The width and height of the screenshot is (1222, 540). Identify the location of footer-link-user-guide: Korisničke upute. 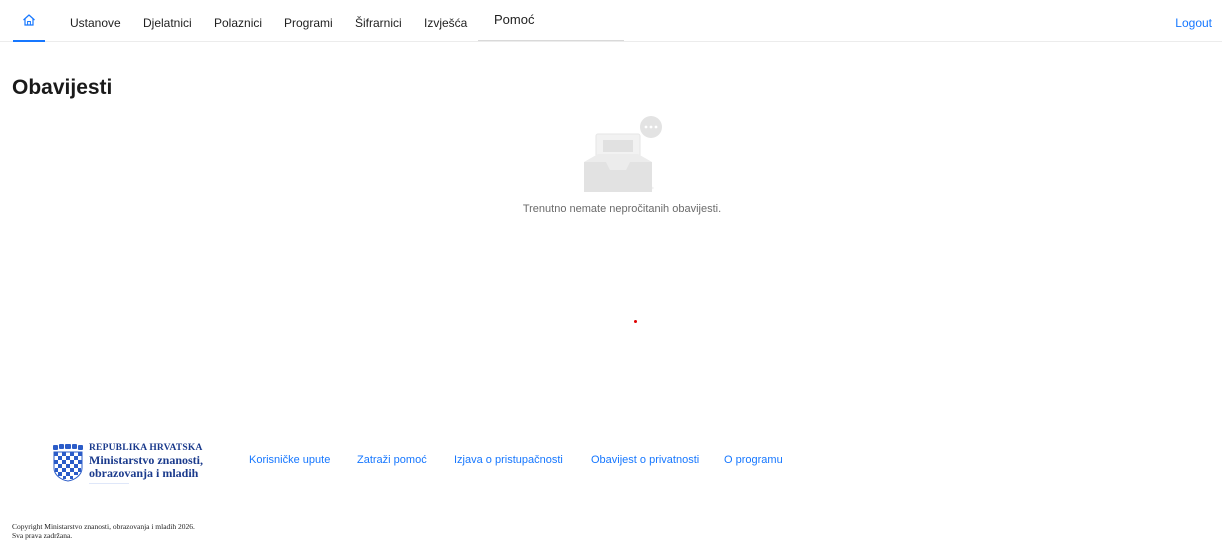
(289, 460).